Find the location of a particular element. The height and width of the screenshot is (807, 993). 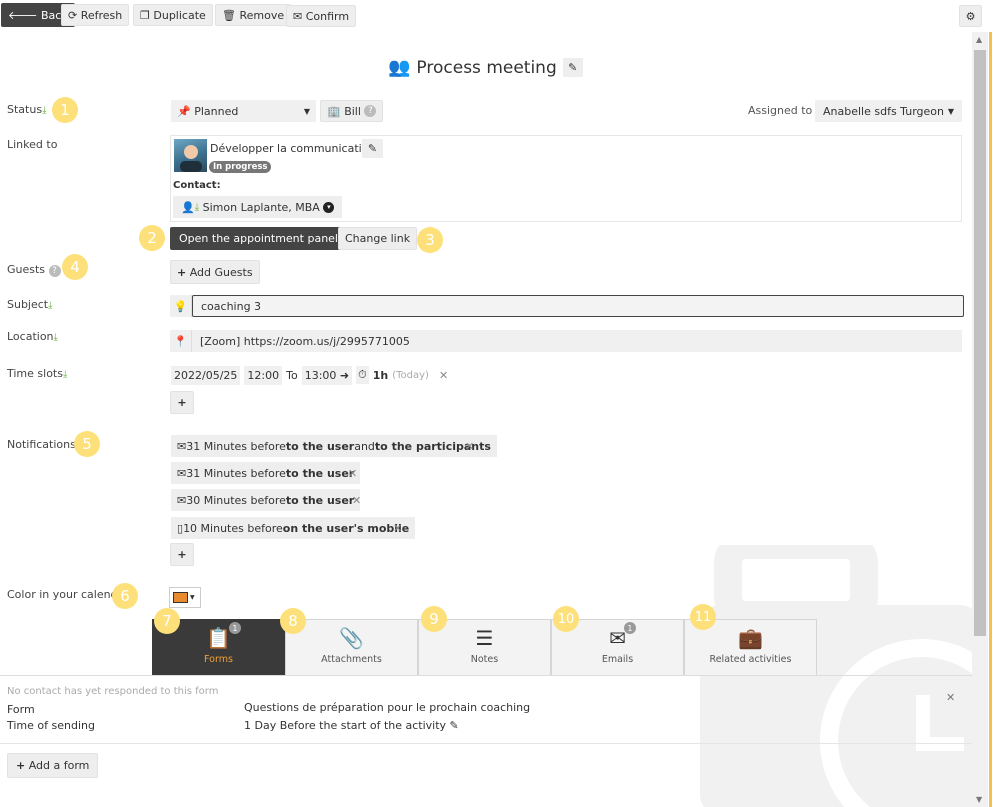

color-picker: ▼ is located at coordinates (185, 597).